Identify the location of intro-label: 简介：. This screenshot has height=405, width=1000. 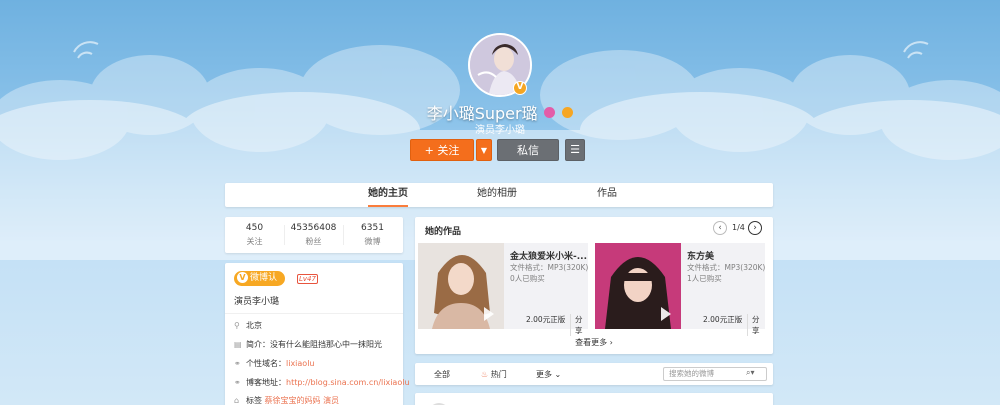
(258, 344).